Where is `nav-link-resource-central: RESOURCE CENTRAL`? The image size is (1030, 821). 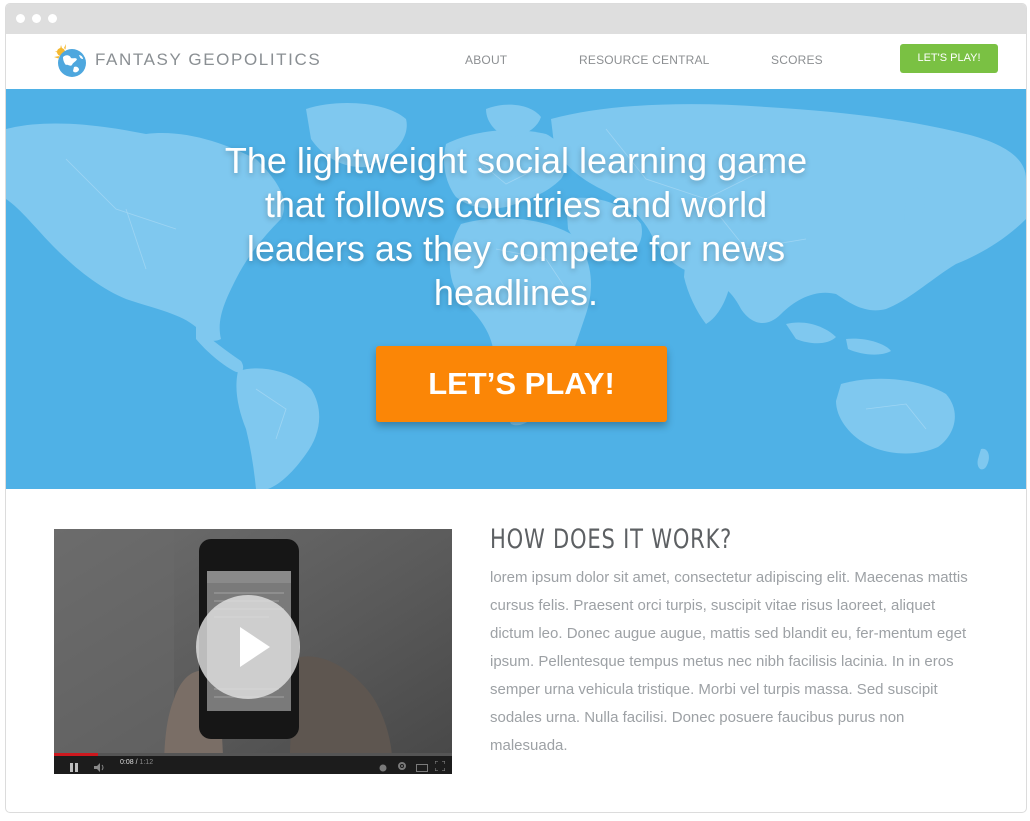
nav-link-resource-central: RESOURCE CENTRAL is located at coordinates (644, 60).